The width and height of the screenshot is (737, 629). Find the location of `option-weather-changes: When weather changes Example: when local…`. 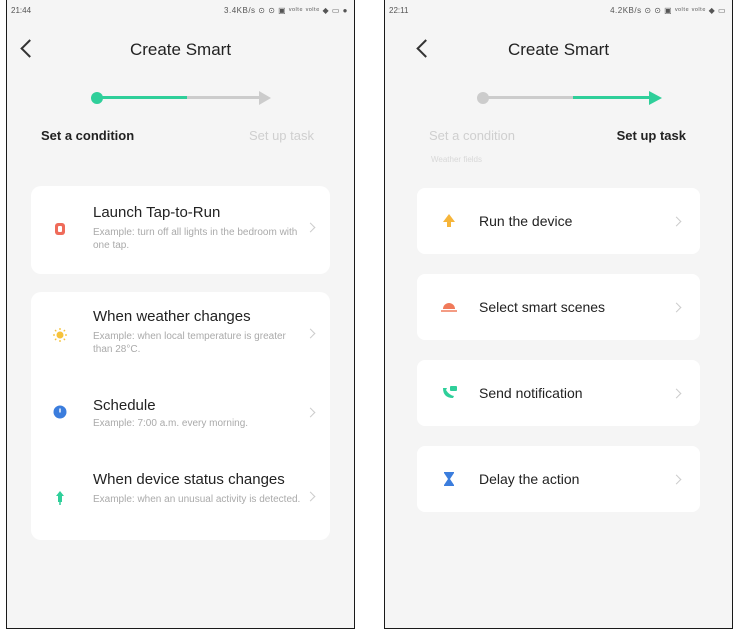

option-weather-changes: When weather changes Example: when local… is located at coordinates (180, 333).